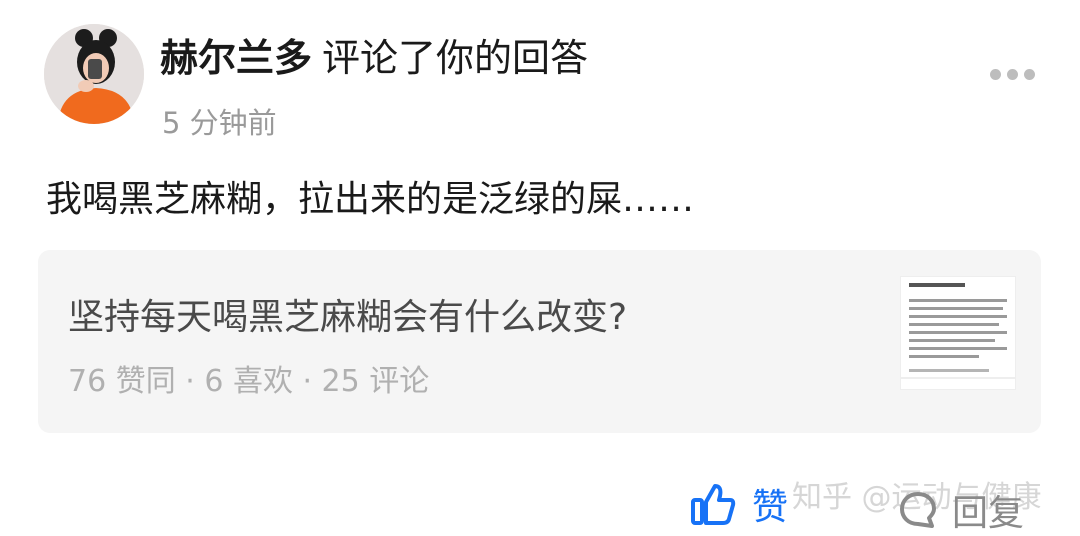 This screenshot has height=536, width=1080. What do you see at coordinates (236, 58) in the screenshot?
I see `user-name: 赫尔兰多` at bounding box center [236, 58].